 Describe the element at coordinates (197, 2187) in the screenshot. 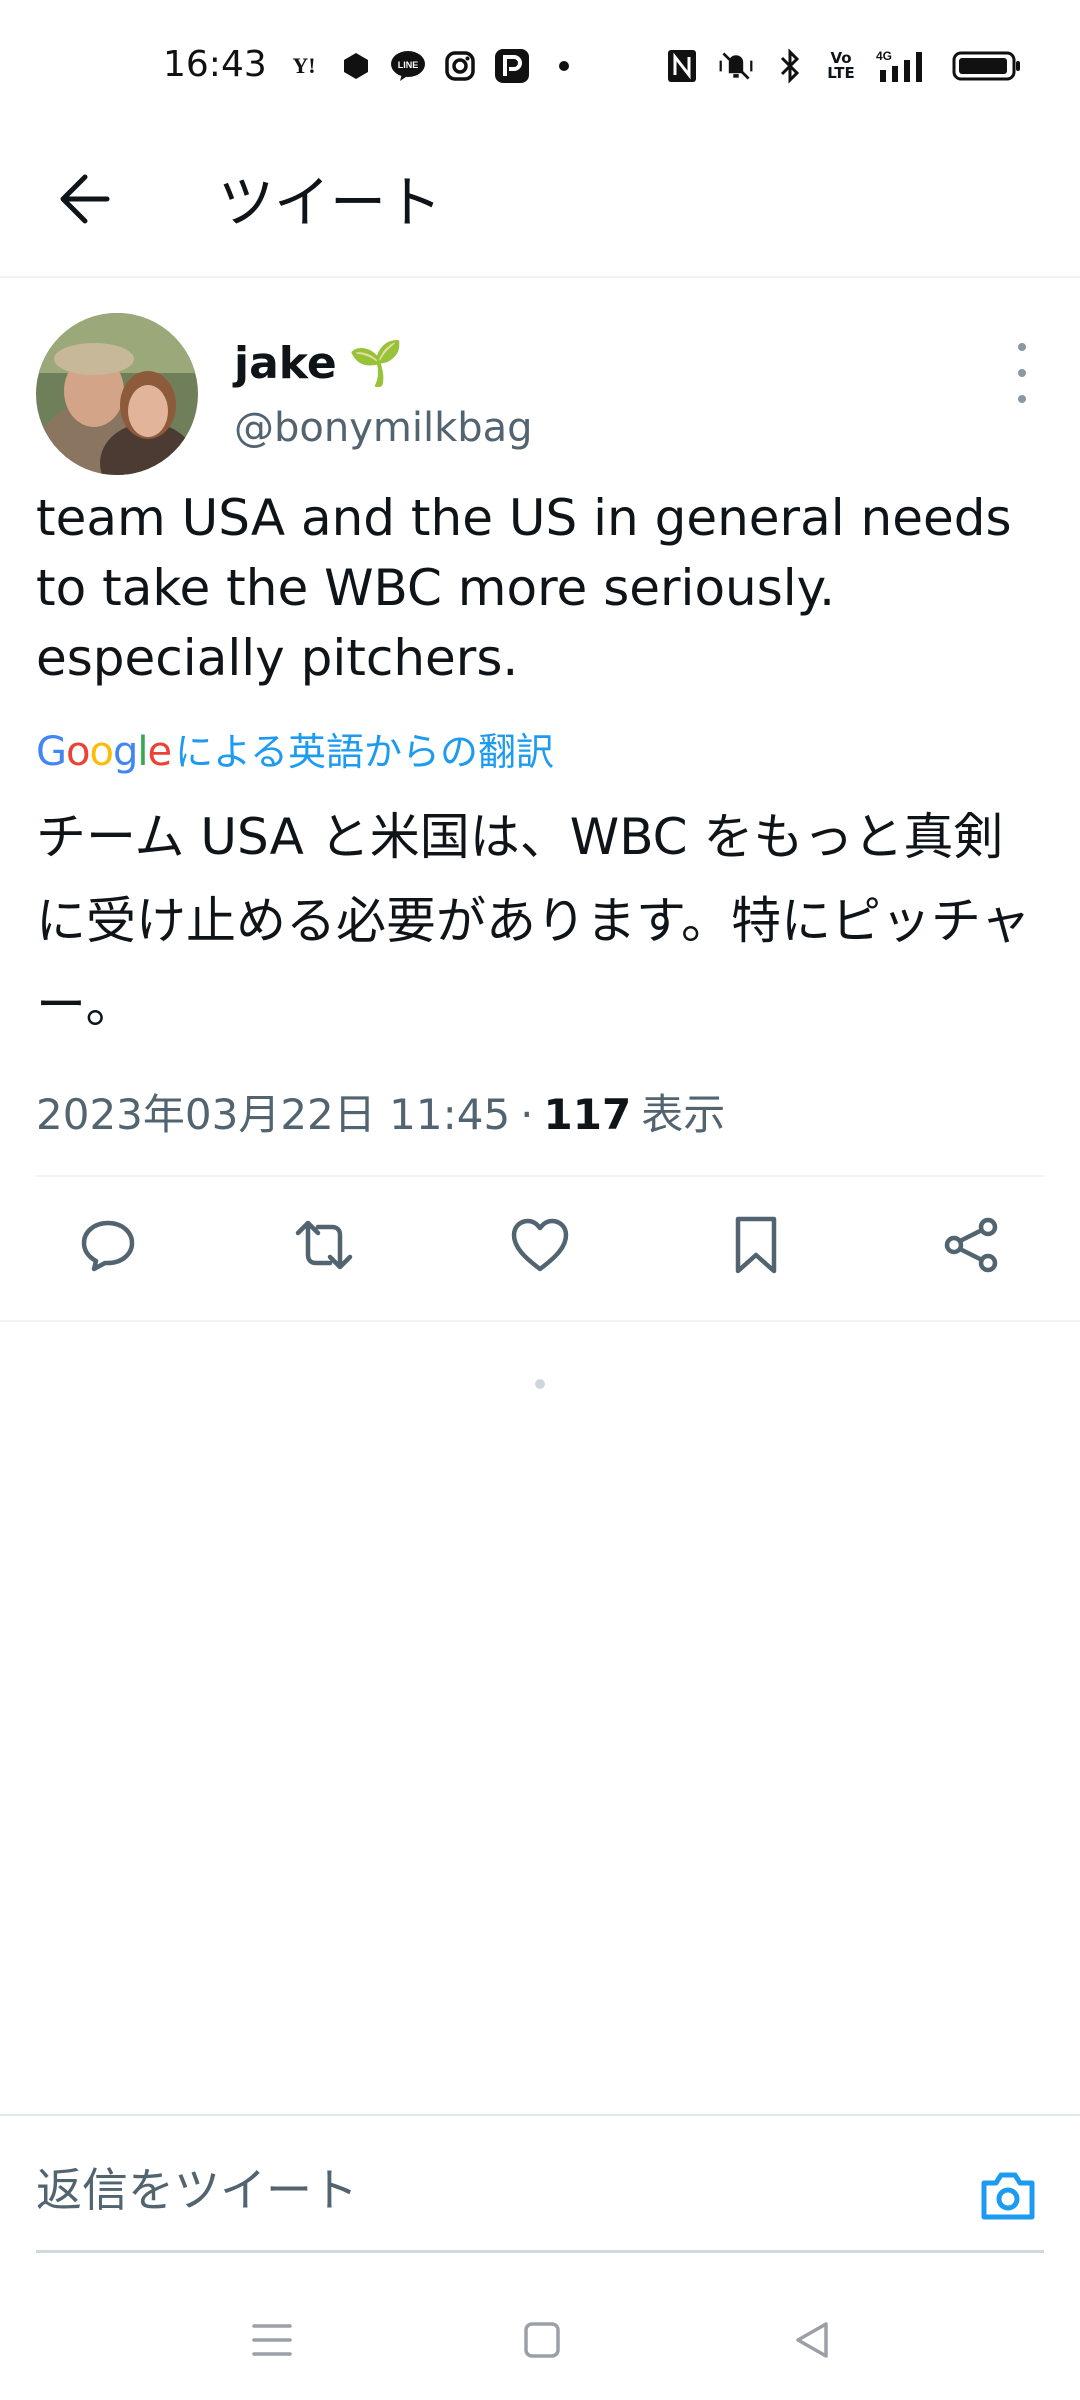

I see `reply-input: 返信をツイート` at that location.